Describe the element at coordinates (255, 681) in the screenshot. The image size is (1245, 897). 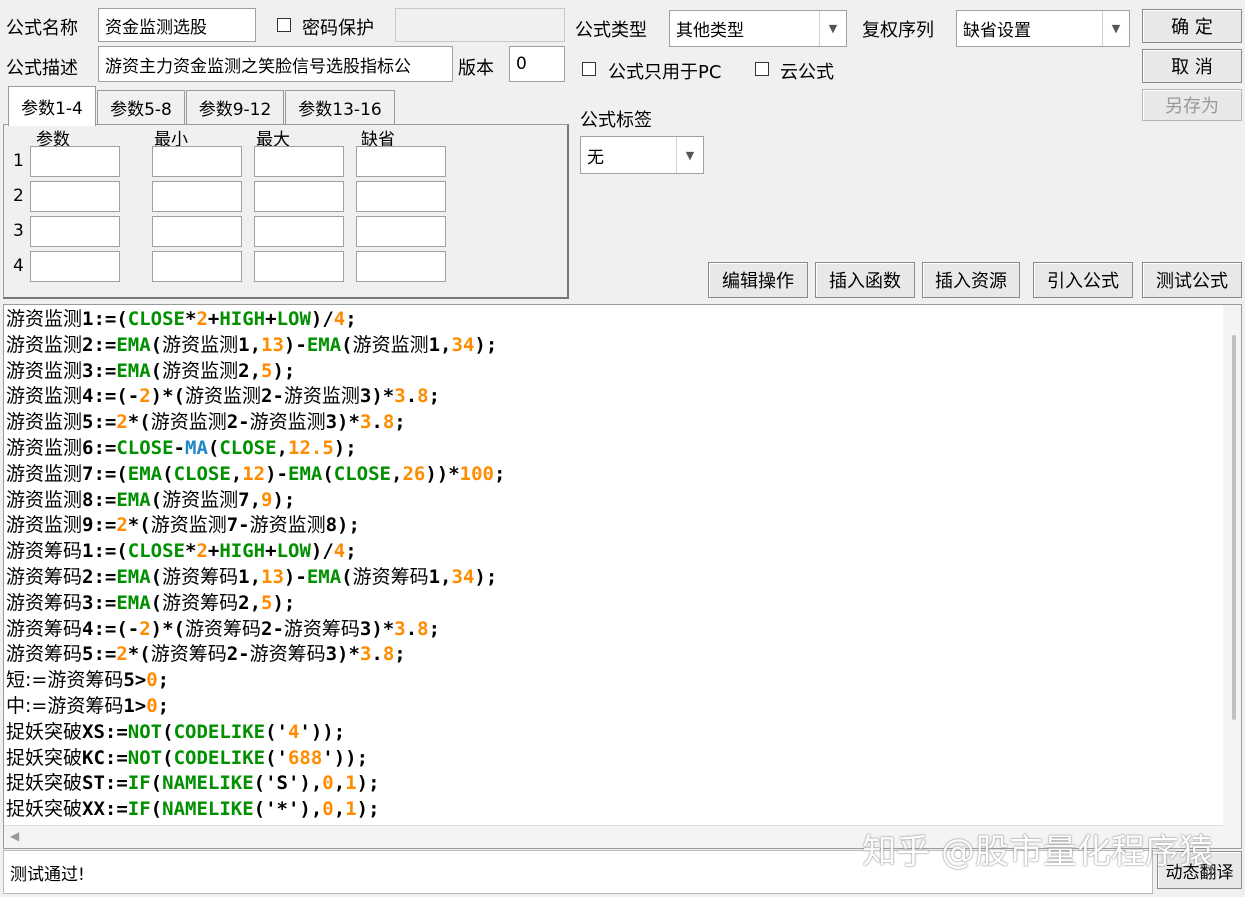
I see `code-line: 短:=游资筹码5>0;` at that location.